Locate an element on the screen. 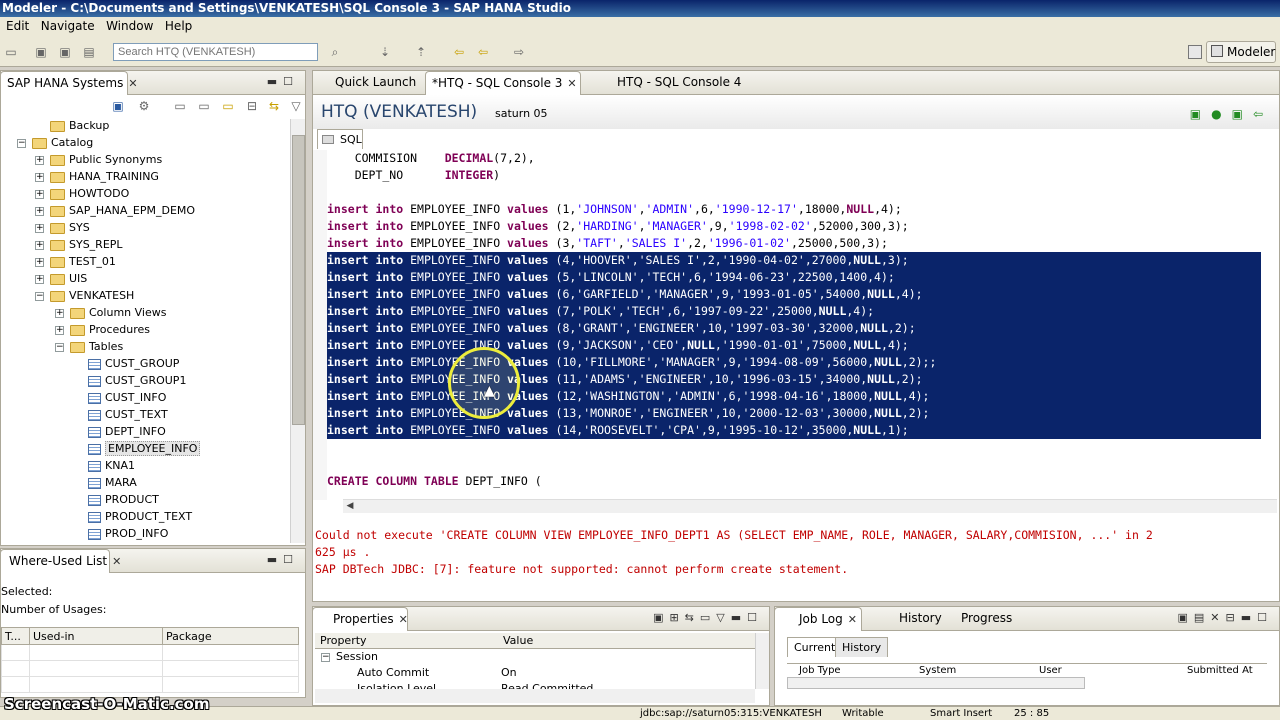 The width and height of the screenshot is (1280, 720). tab-progress: Progress is located at coordinates (981, 619).